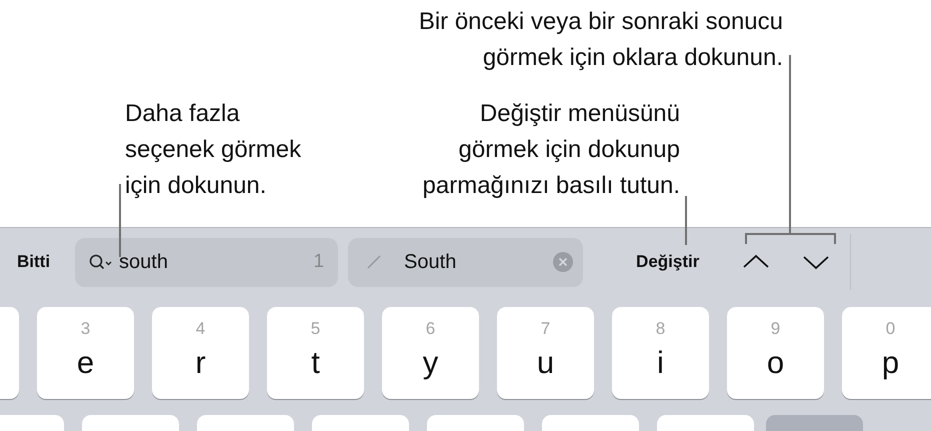 The height and width of the screenshot is (431, 931). I want to click on keyboard-key: 5 t, so click(315, 353).